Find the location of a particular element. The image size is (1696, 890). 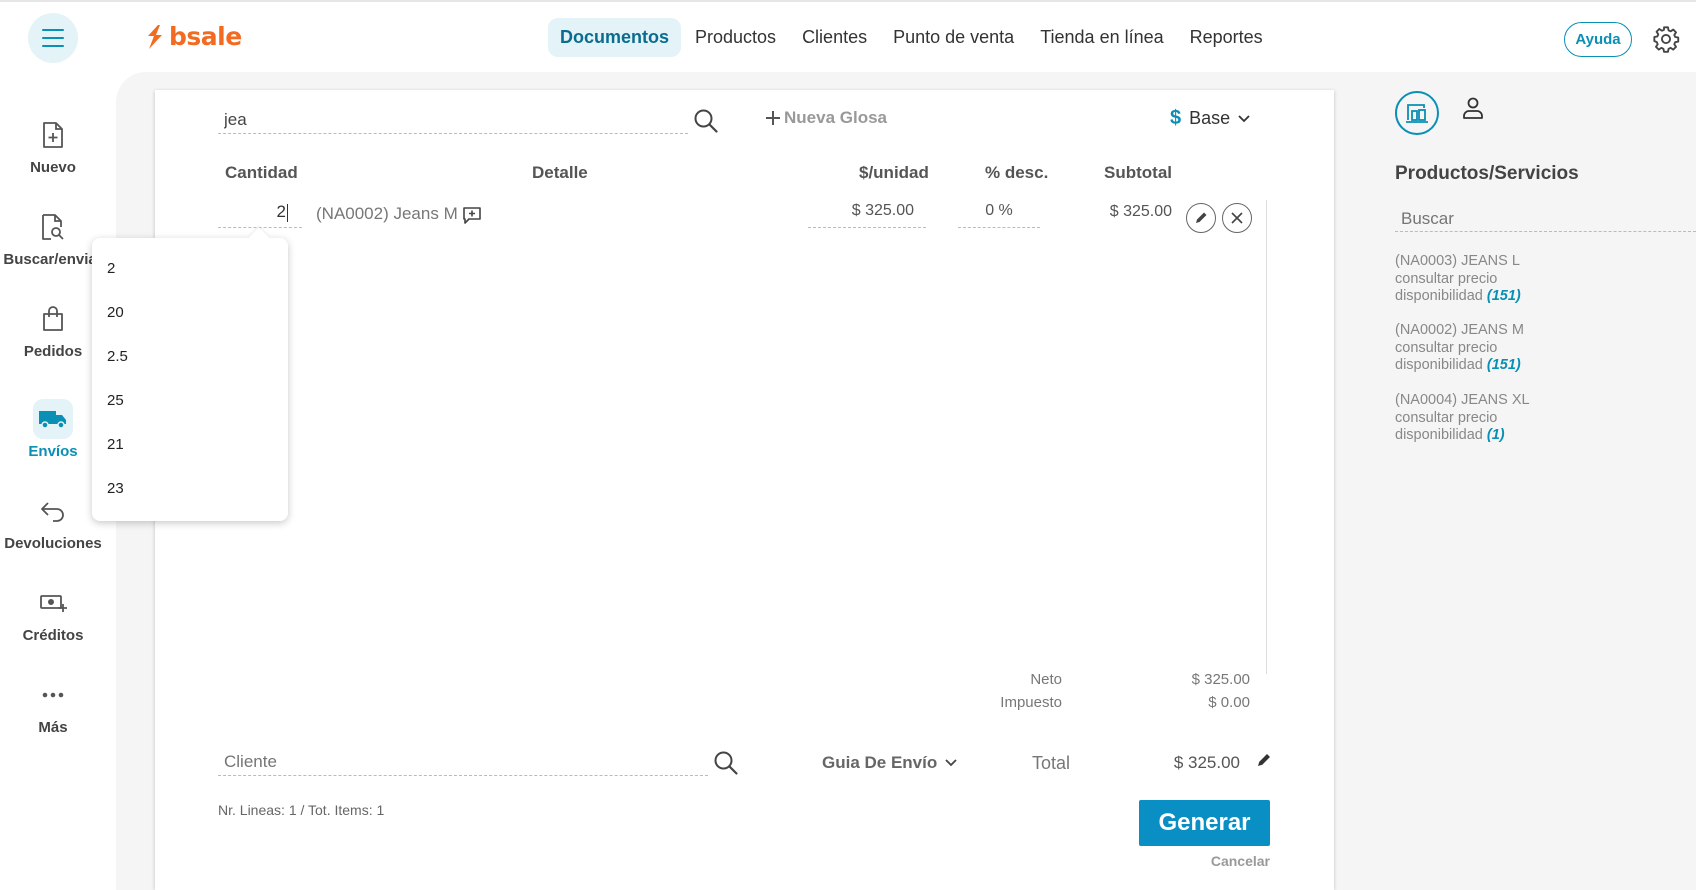

product-availability-count: (151) is located at coordinates (1503, 296).